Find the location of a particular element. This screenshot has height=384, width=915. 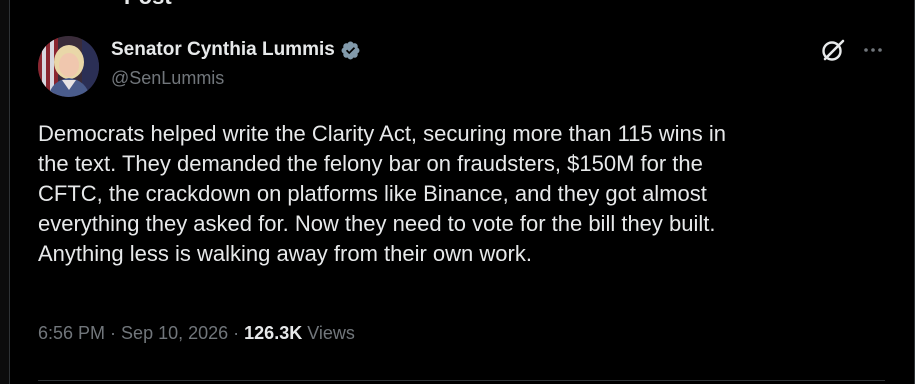

tweet-time: 6:56 PM is located at coordinates (71, 333).